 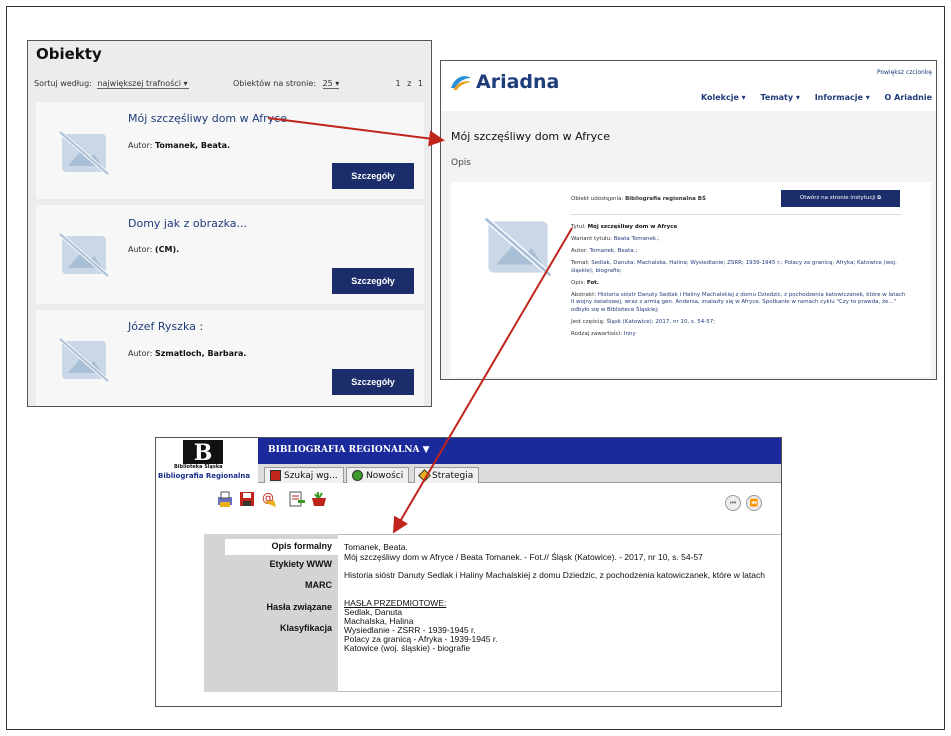 I want to click on item-author: Autor: (CM)., so click(x=154, y=249).